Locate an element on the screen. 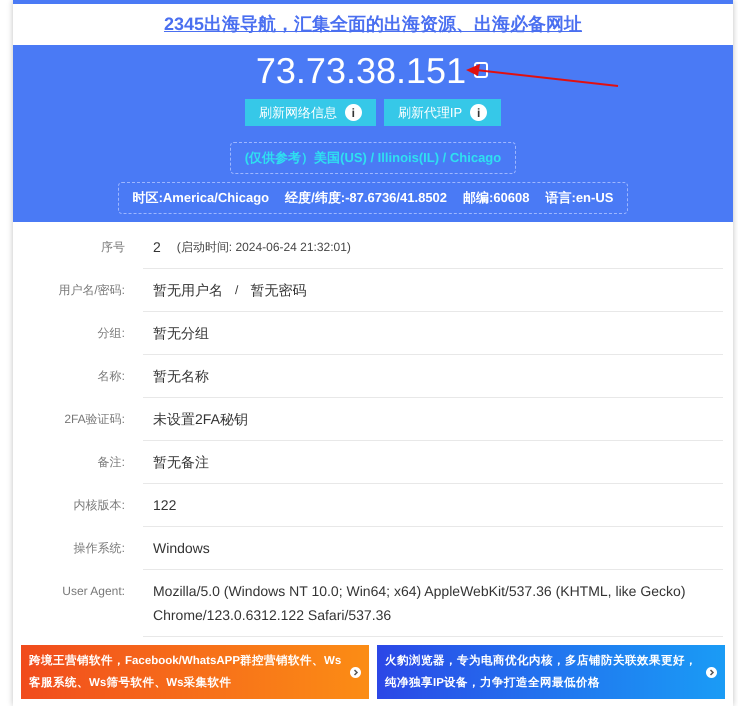 Image resolution: width=738 pixels, height=706 pixels. geo-info: 时区:America/Chicago is located at coordinates (201, 198).